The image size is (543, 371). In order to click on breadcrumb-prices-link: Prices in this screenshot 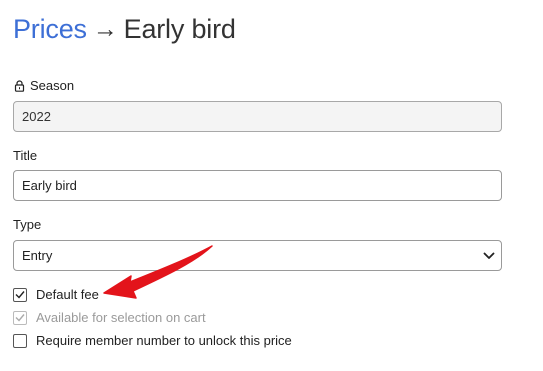, I will do `click(50, 29)`.